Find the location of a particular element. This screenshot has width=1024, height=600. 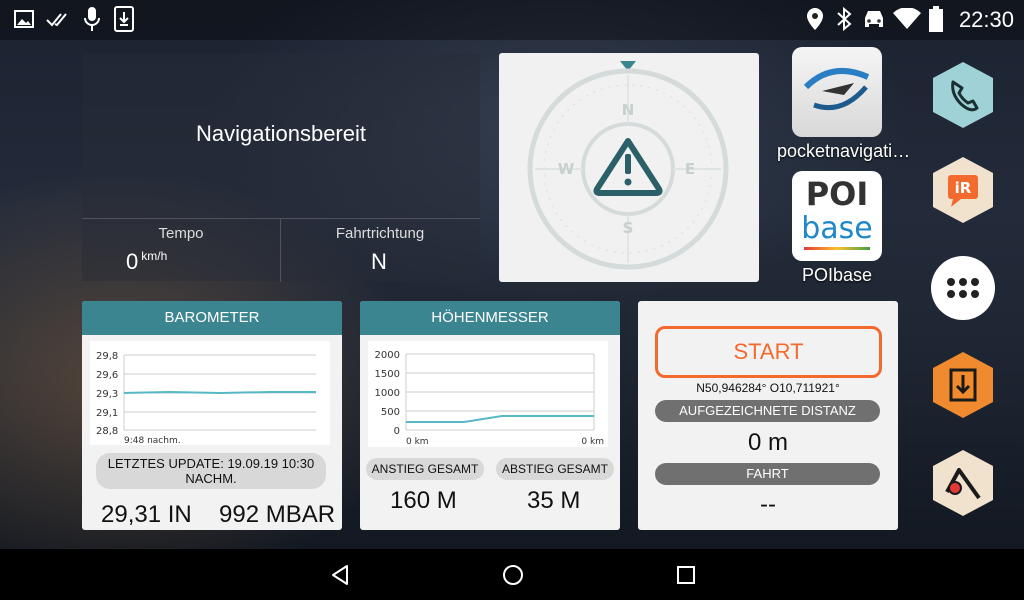

altimeter-x-end: 0 km is located at coordinates (592, 442).